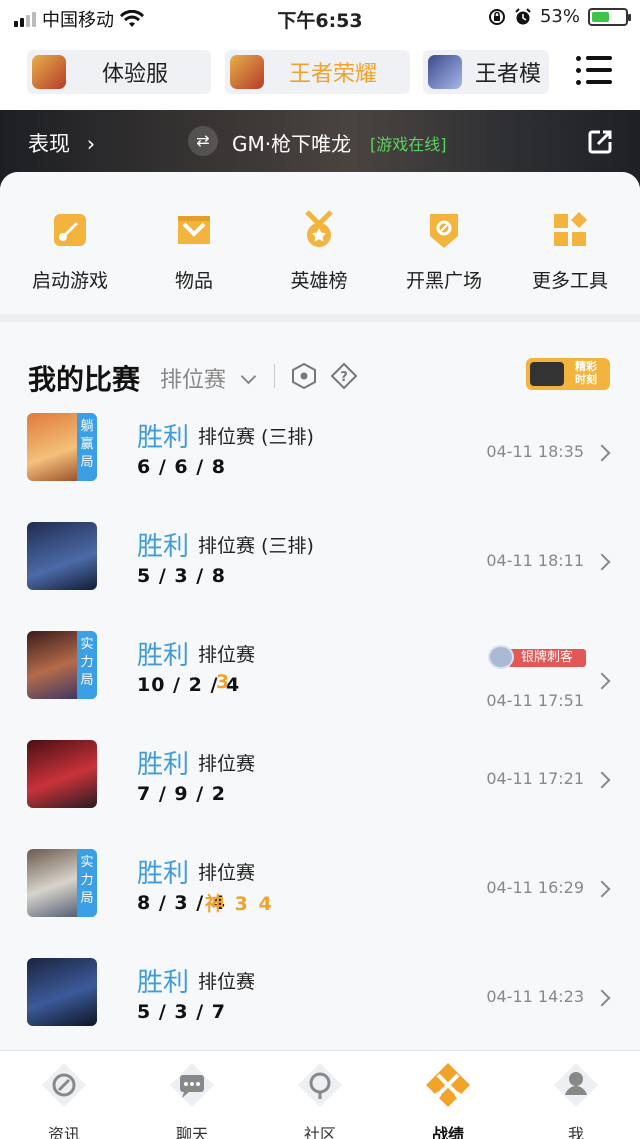 The height and width of the screenshot is (1139, 640). Describe the element at coordinates (594, 71) in the screenshot. I see `menu-icon` at that location.